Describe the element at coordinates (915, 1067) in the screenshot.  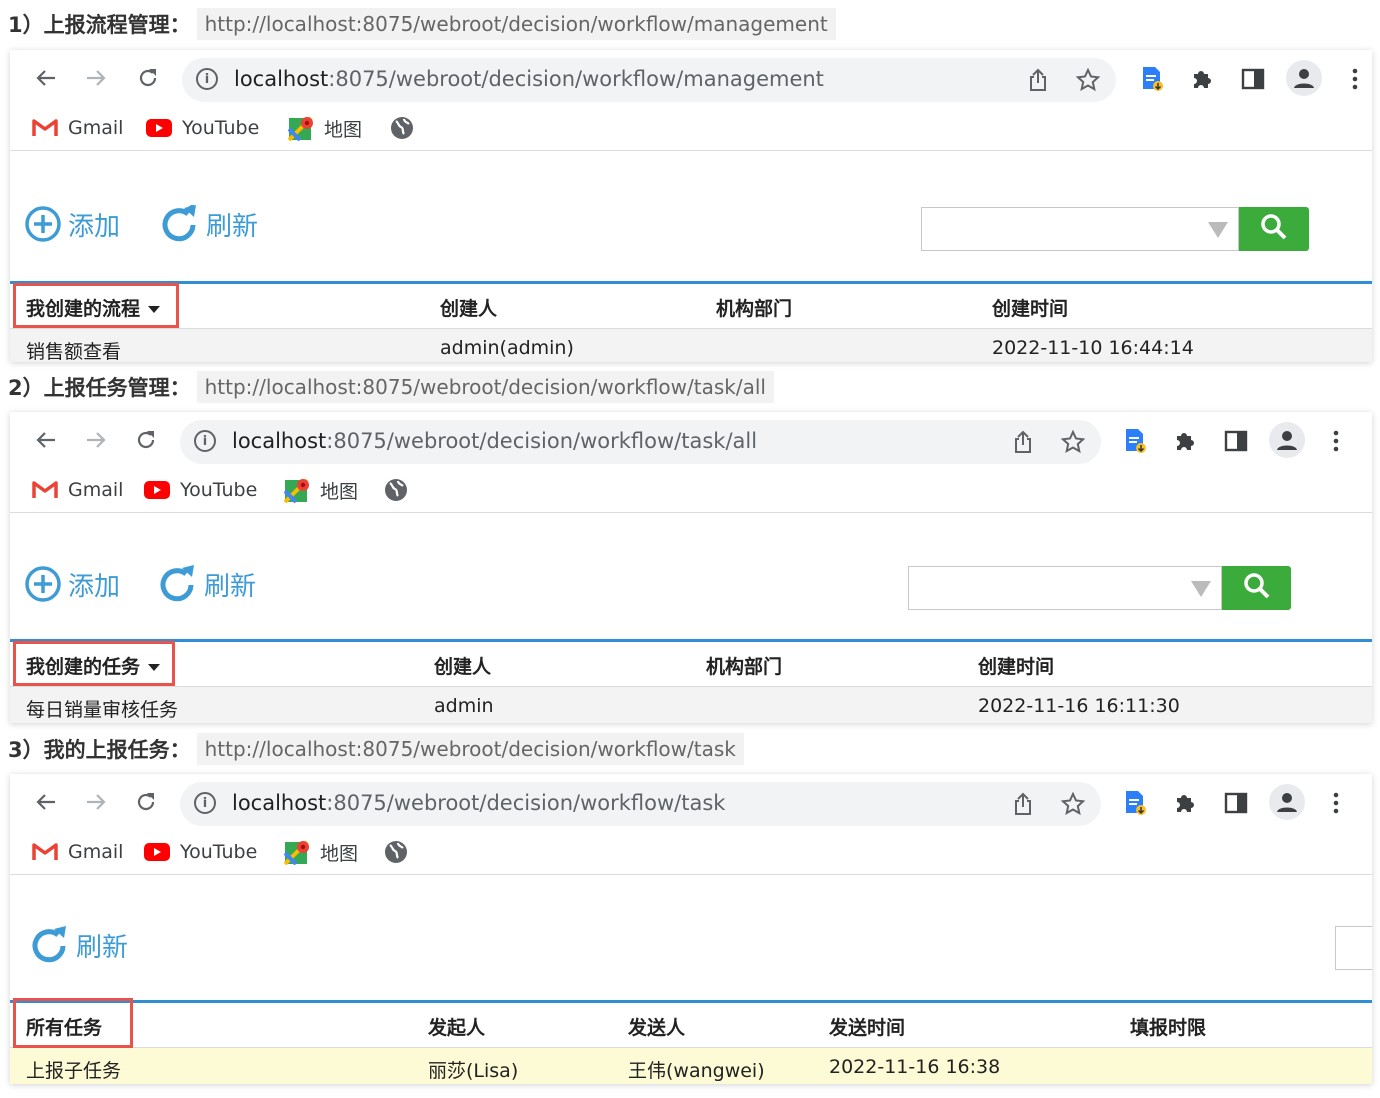
I see `table-cell: 2022-11-16 16:38` at that location.